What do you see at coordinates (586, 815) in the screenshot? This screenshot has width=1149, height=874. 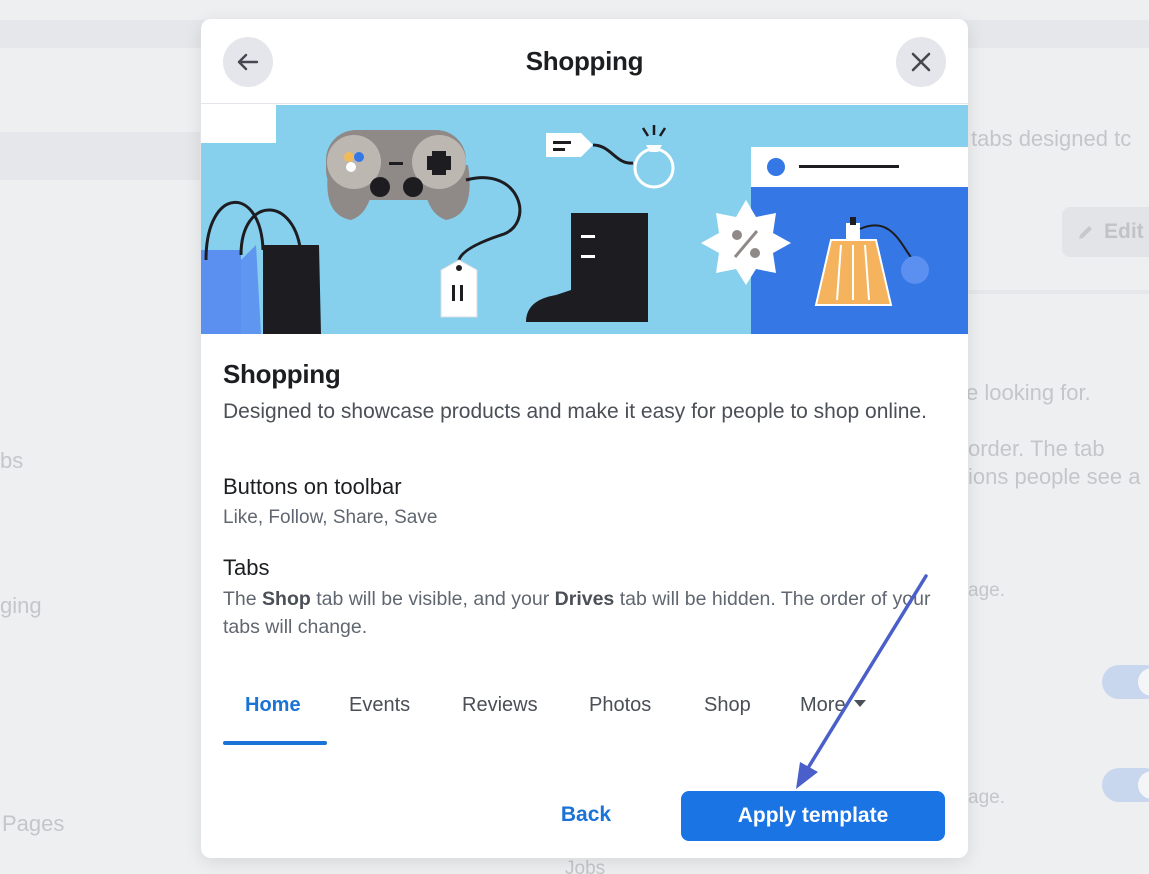 I see `back-button: Back` at bounding box center [586, 815].